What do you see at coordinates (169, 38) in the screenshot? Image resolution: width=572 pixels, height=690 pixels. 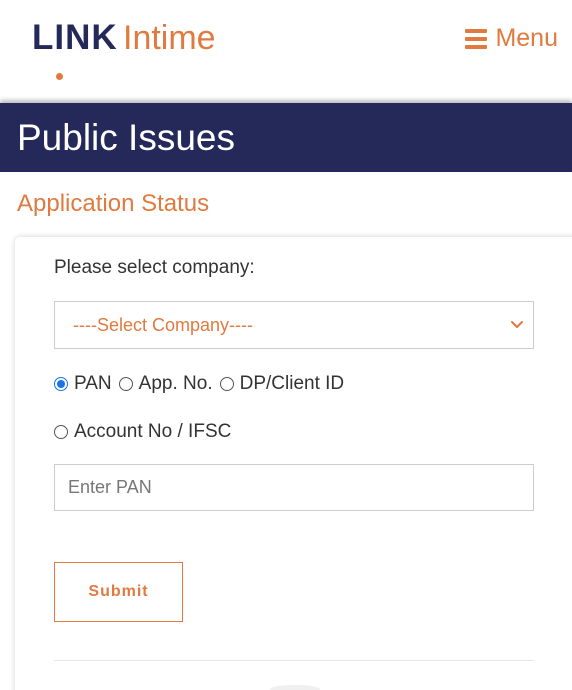 I see `logo-intime-text: Intime` at bounding box center [169, 38].